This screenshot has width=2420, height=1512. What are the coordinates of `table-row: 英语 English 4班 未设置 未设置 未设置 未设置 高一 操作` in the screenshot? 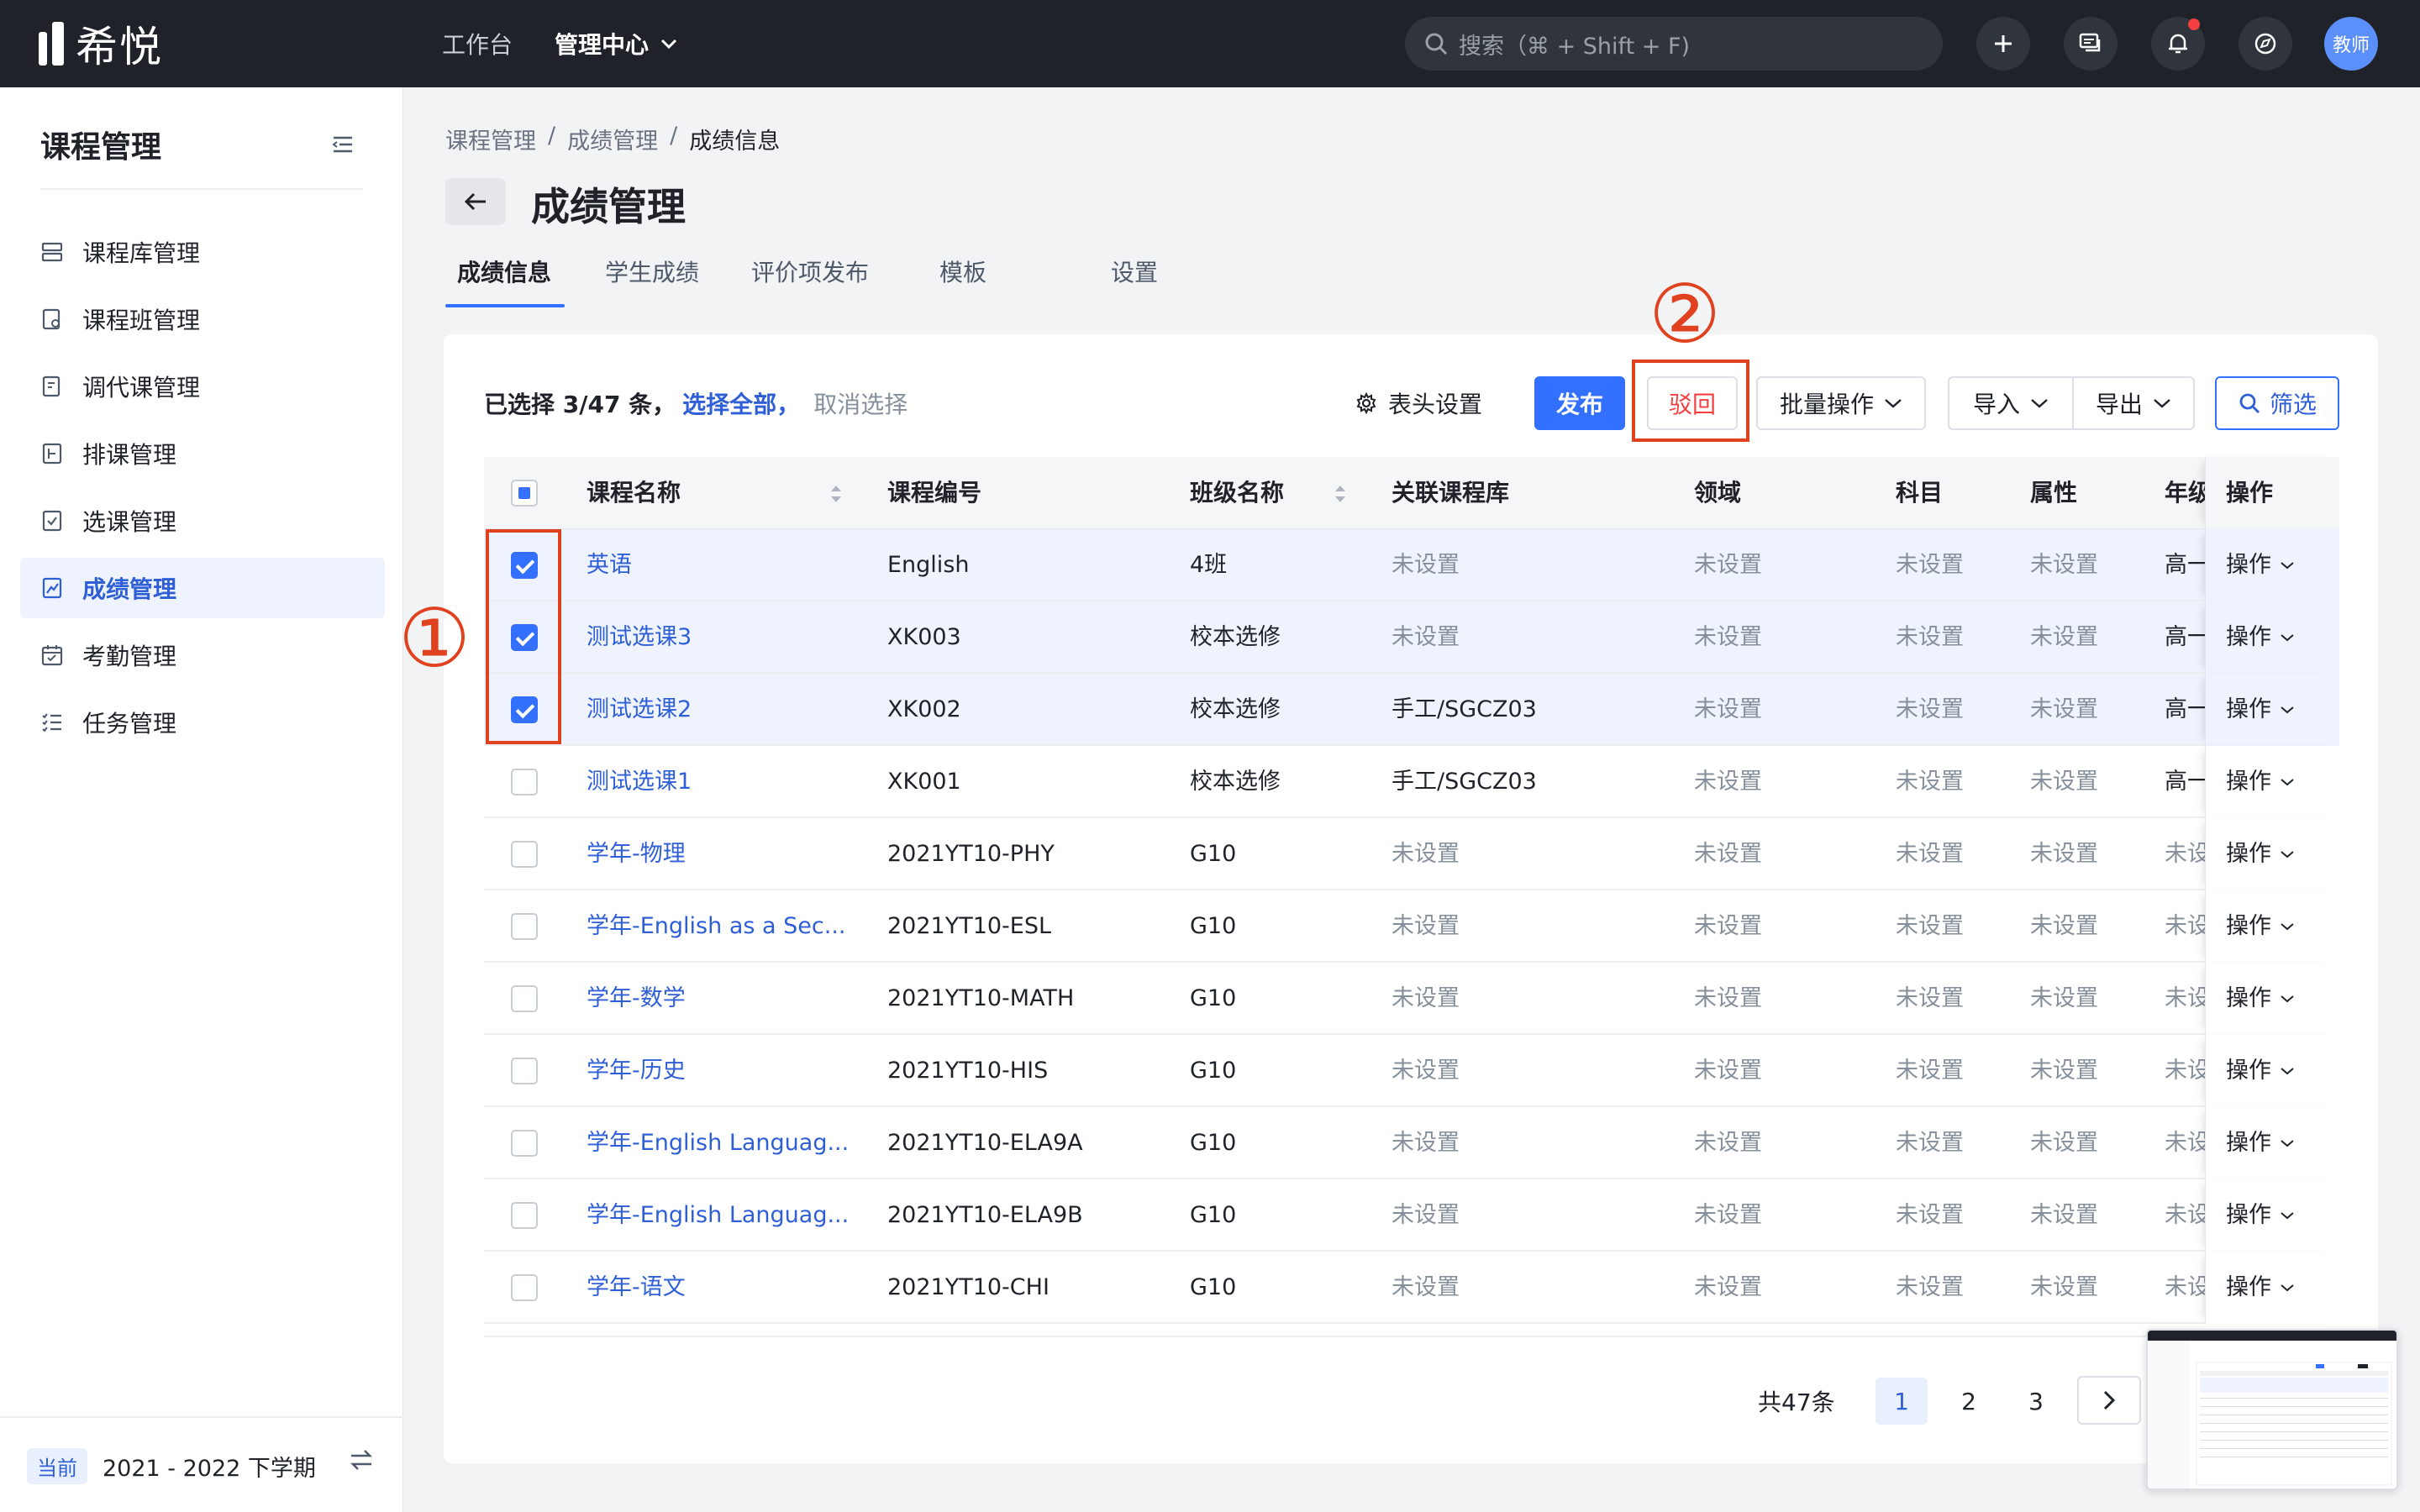 It's located at (1411, 565).